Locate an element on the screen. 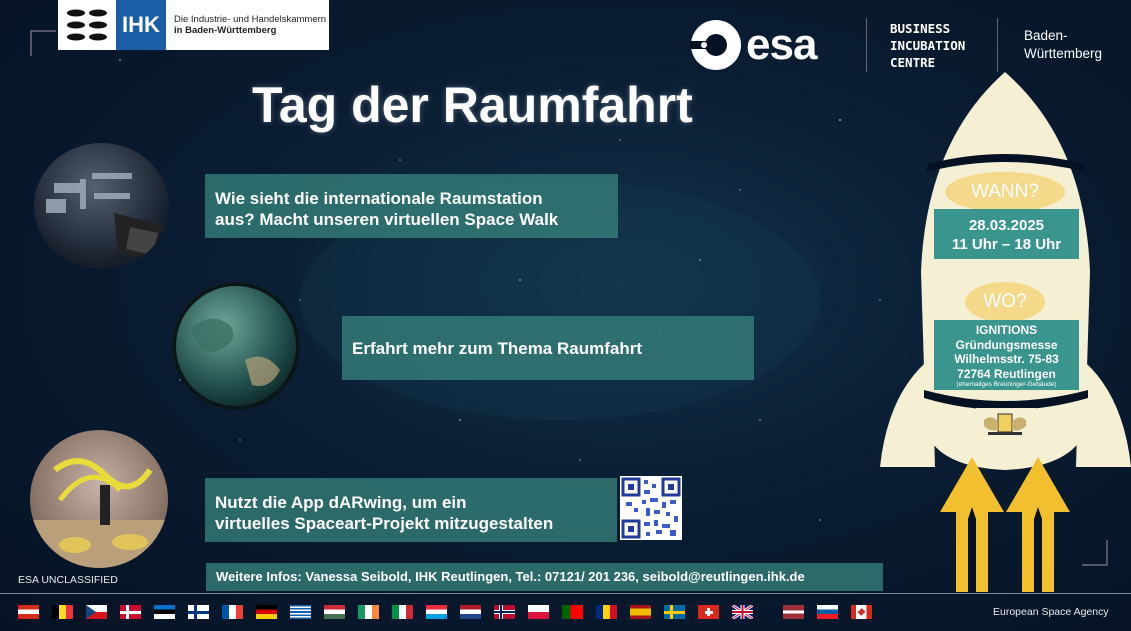 This screenshot has height=631, width=1131. business-incubation-centre: BUSINESS INCUBATION CENTRE is located at coordinates (927, 45).